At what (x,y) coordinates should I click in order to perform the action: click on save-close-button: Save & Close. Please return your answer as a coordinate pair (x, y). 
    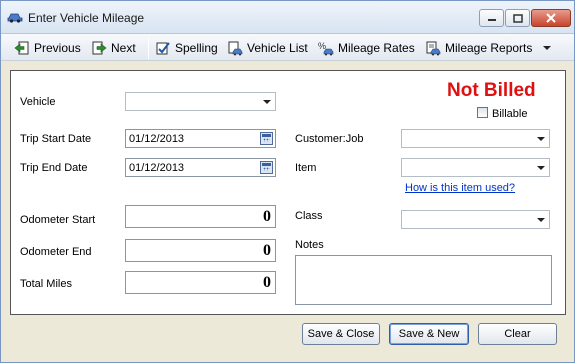
    Looking at the image, I should click on (341, 334).